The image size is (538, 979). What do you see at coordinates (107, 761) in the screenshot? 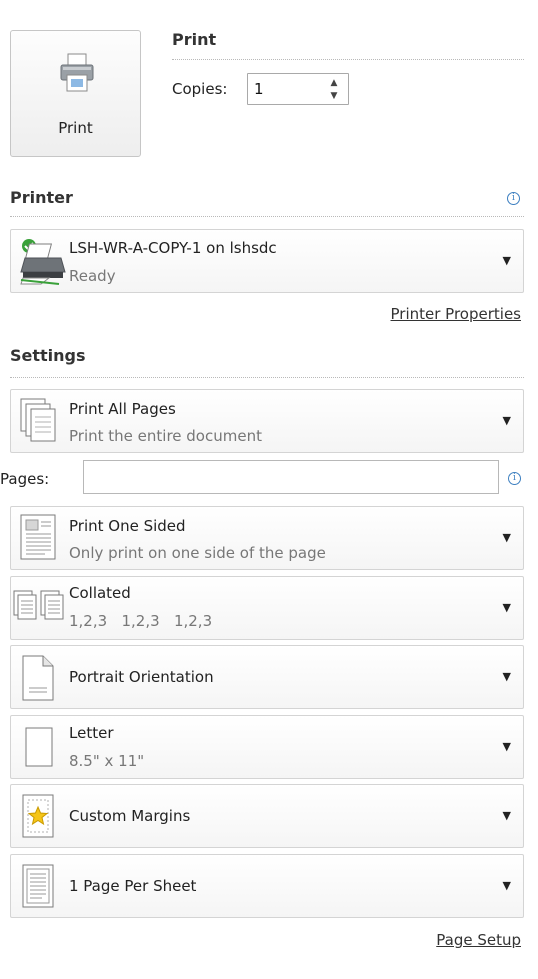
I see `paper-size-subtitle: 8.5" x 11"` at bounding box center [107, 761].